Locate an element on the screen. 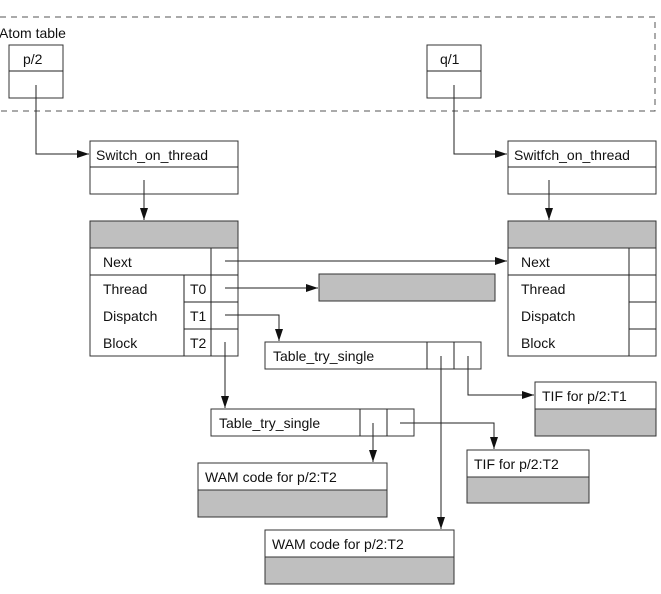 The height and width of the screenshot is (594, 661). tif-label: TIF for p/2:T2 is located at coordinates (516, 464).